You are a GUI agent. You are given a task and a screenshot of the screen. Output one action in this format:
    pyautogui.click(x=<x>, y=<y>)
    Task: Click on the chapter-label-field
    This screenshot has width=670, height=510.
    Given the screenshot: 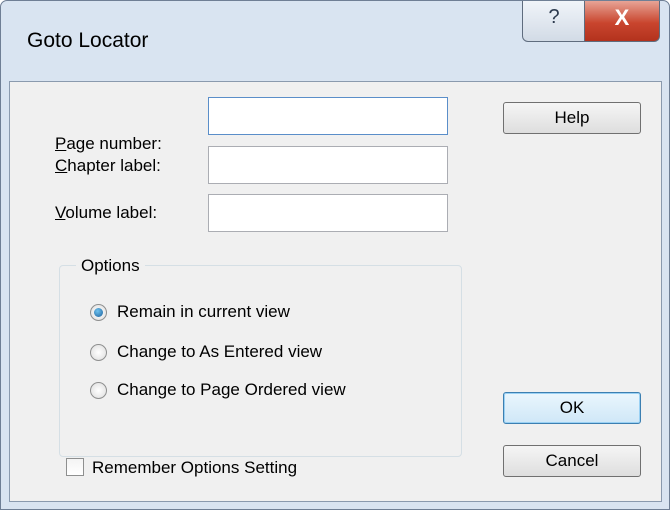 What is the action you would take?
    pyautogui.click(x=328, y=165)
    